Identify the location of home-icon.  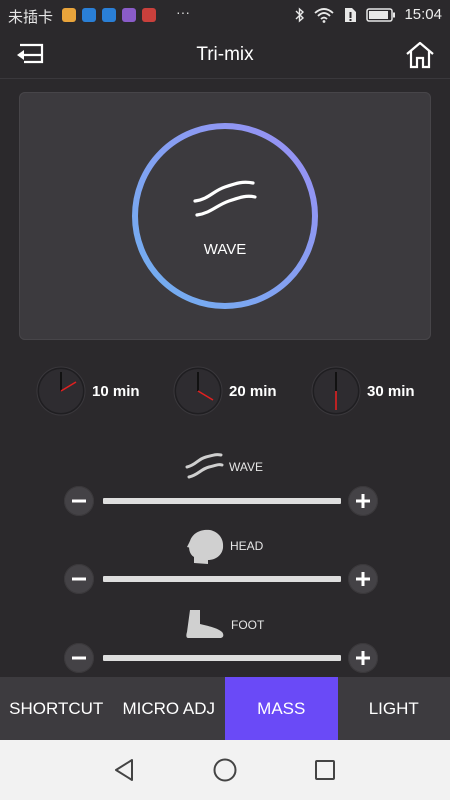
(420, 55).